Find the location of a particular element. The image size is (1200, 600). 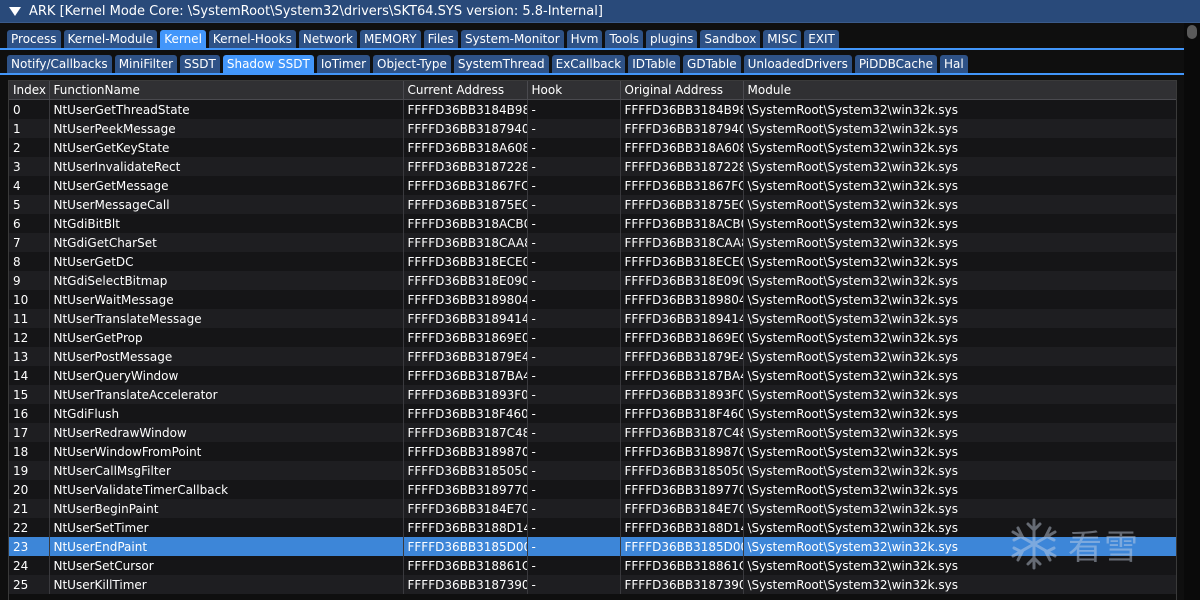

function-name-cell: NtUserTranslateMessage is located at coordinates (226, 318).